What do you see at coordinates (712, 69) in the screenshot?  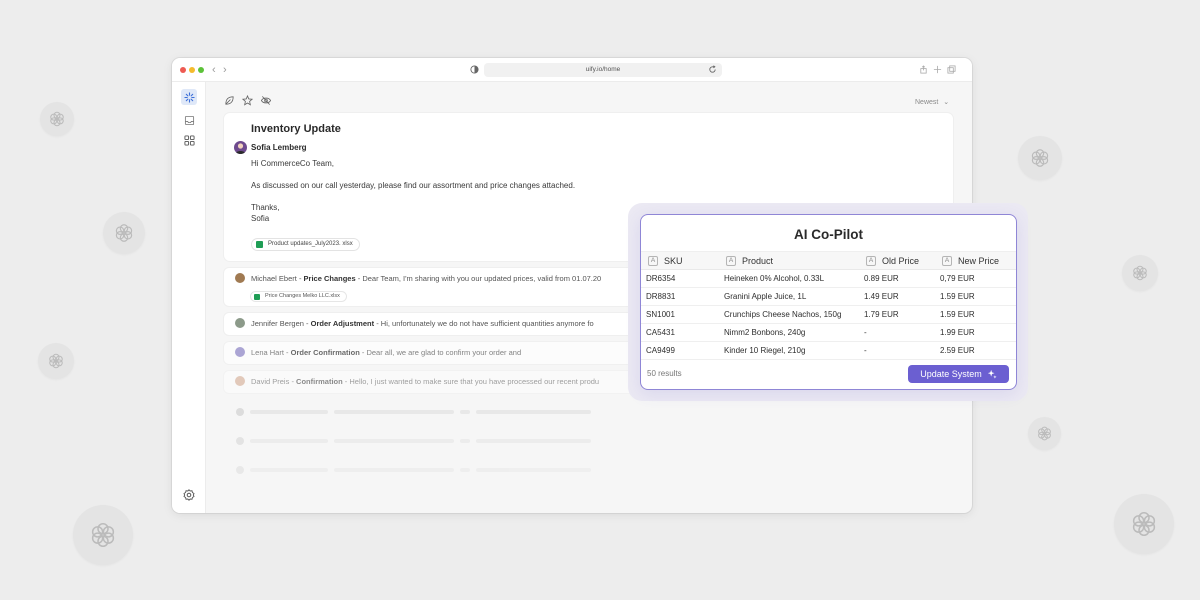 I see `reload-icon` at bounding box center [712, 69].